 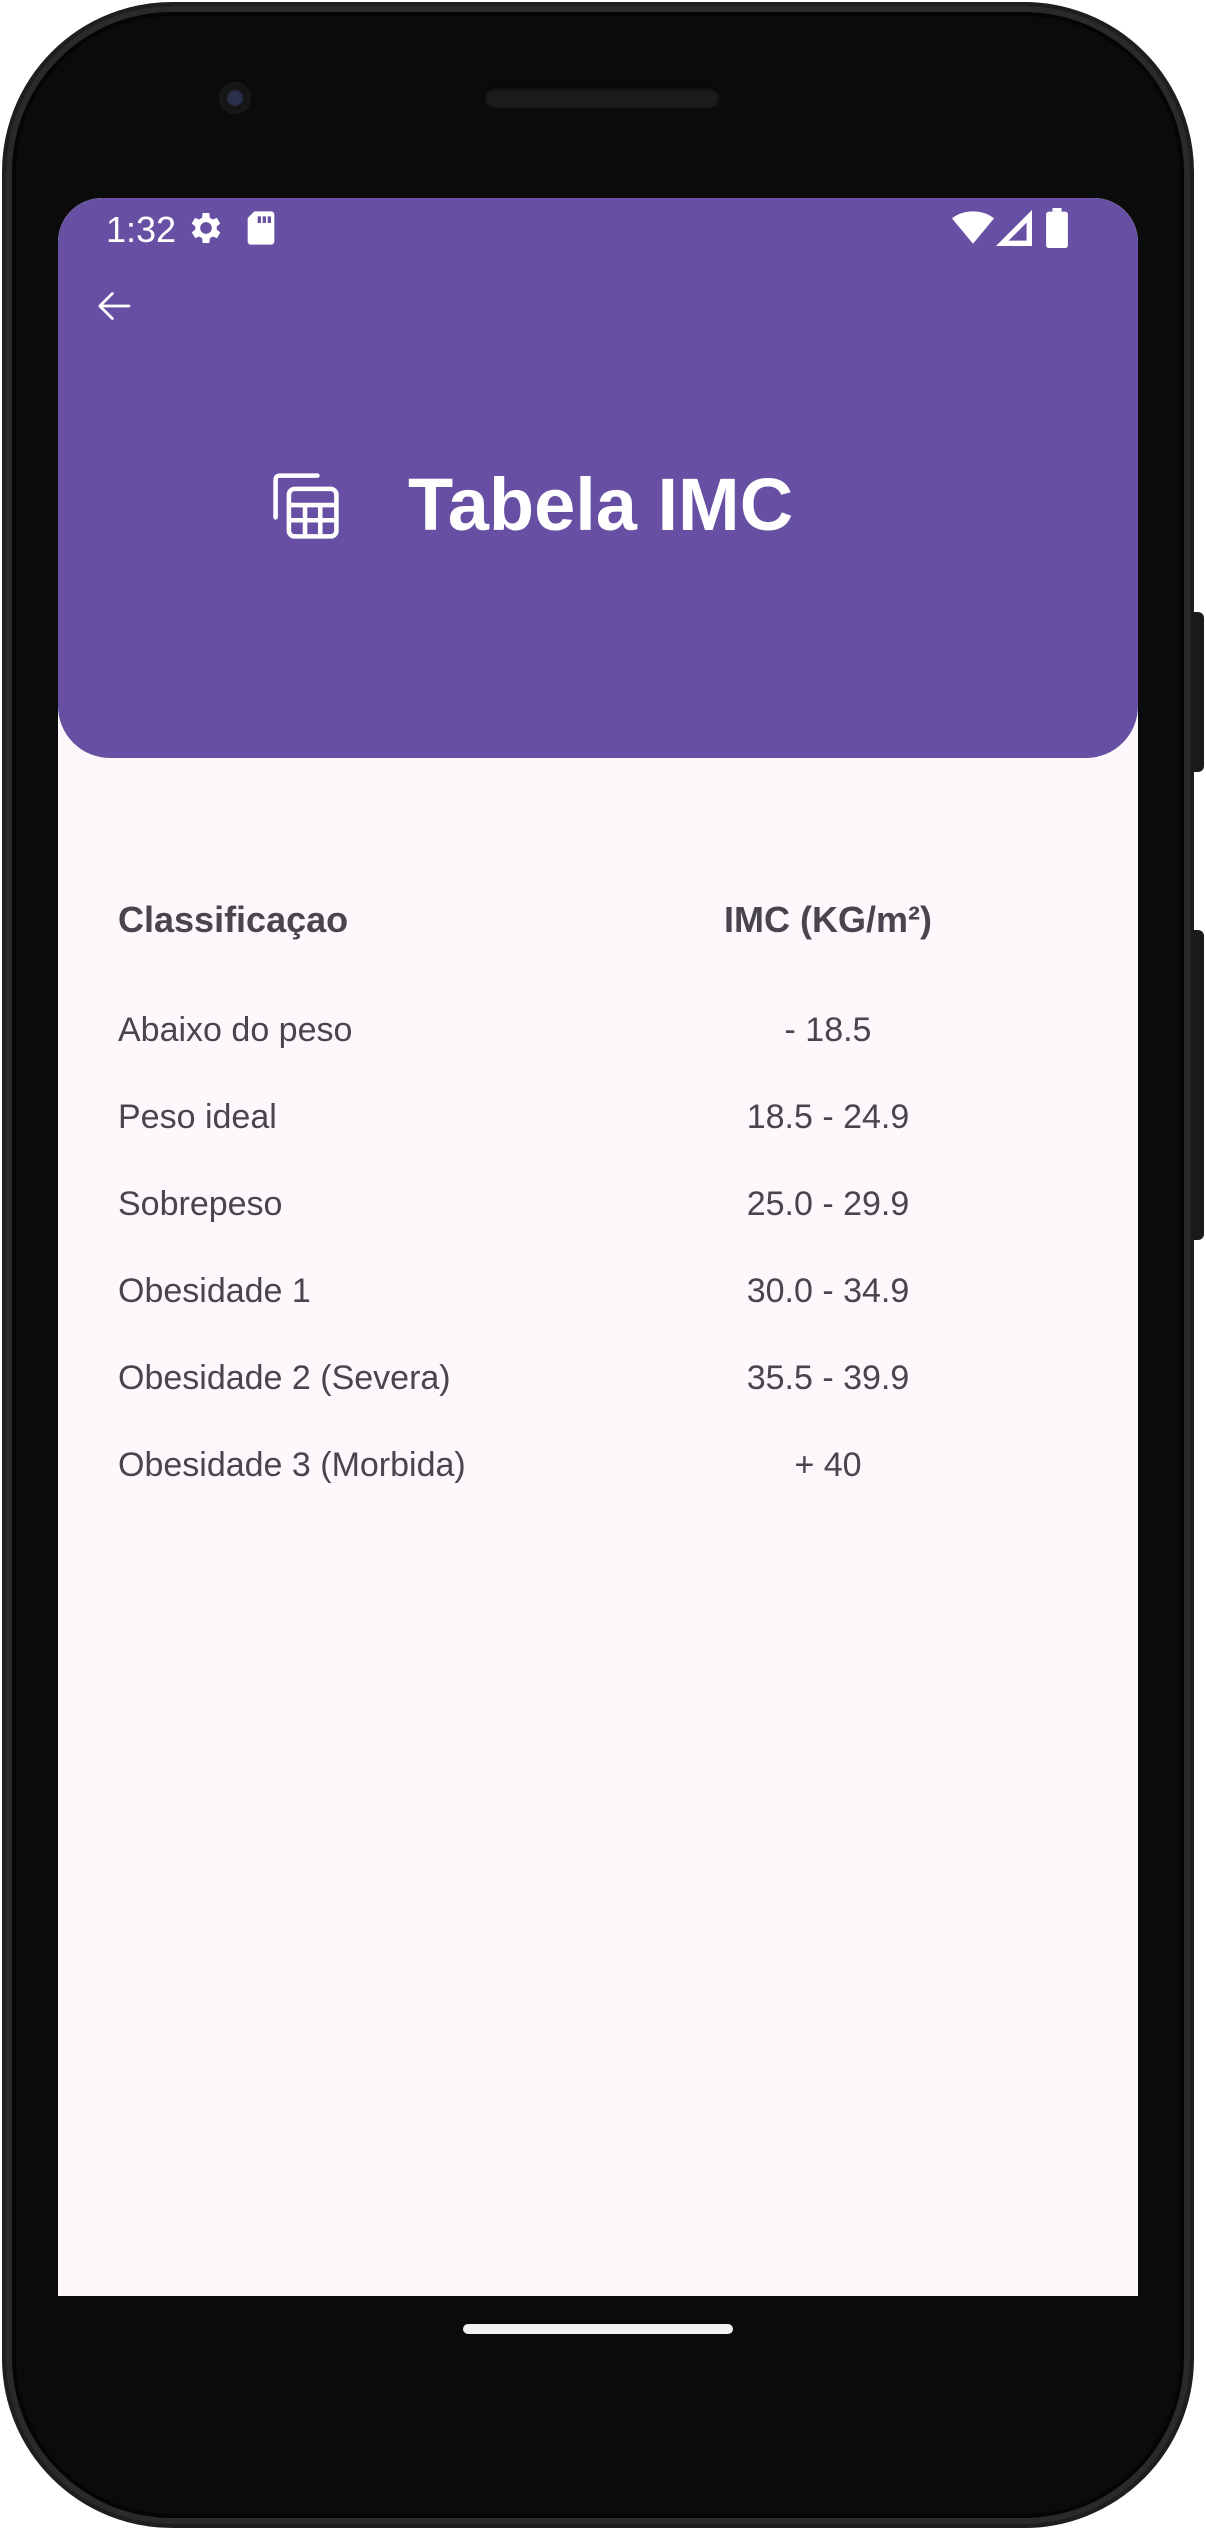 What do you see at coordinates (292, 1465) in the screenshot?
I see `classification-cell: Obesidade 3 (Morbida)` at bounding box center [292, 1465].